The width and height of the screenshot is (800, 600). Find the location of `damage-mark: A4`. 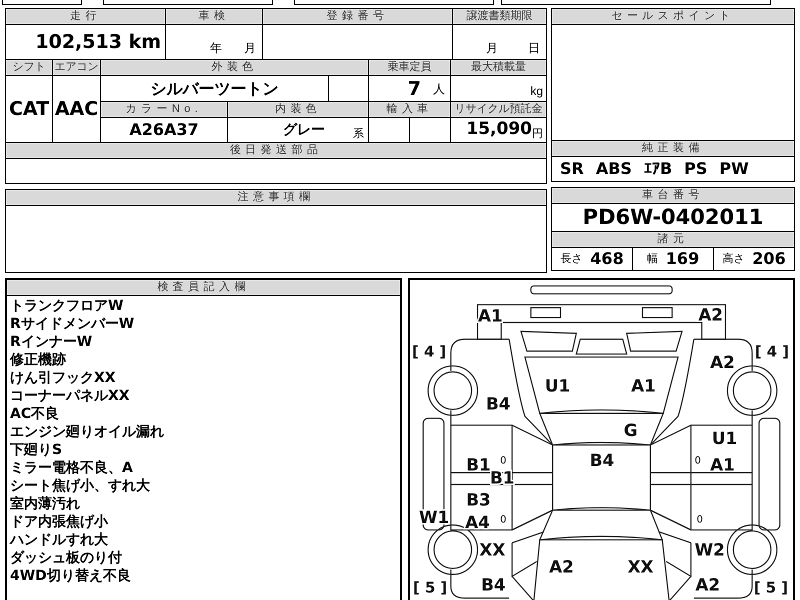

damage-mark: A4 is located at coordinates (477, 522).